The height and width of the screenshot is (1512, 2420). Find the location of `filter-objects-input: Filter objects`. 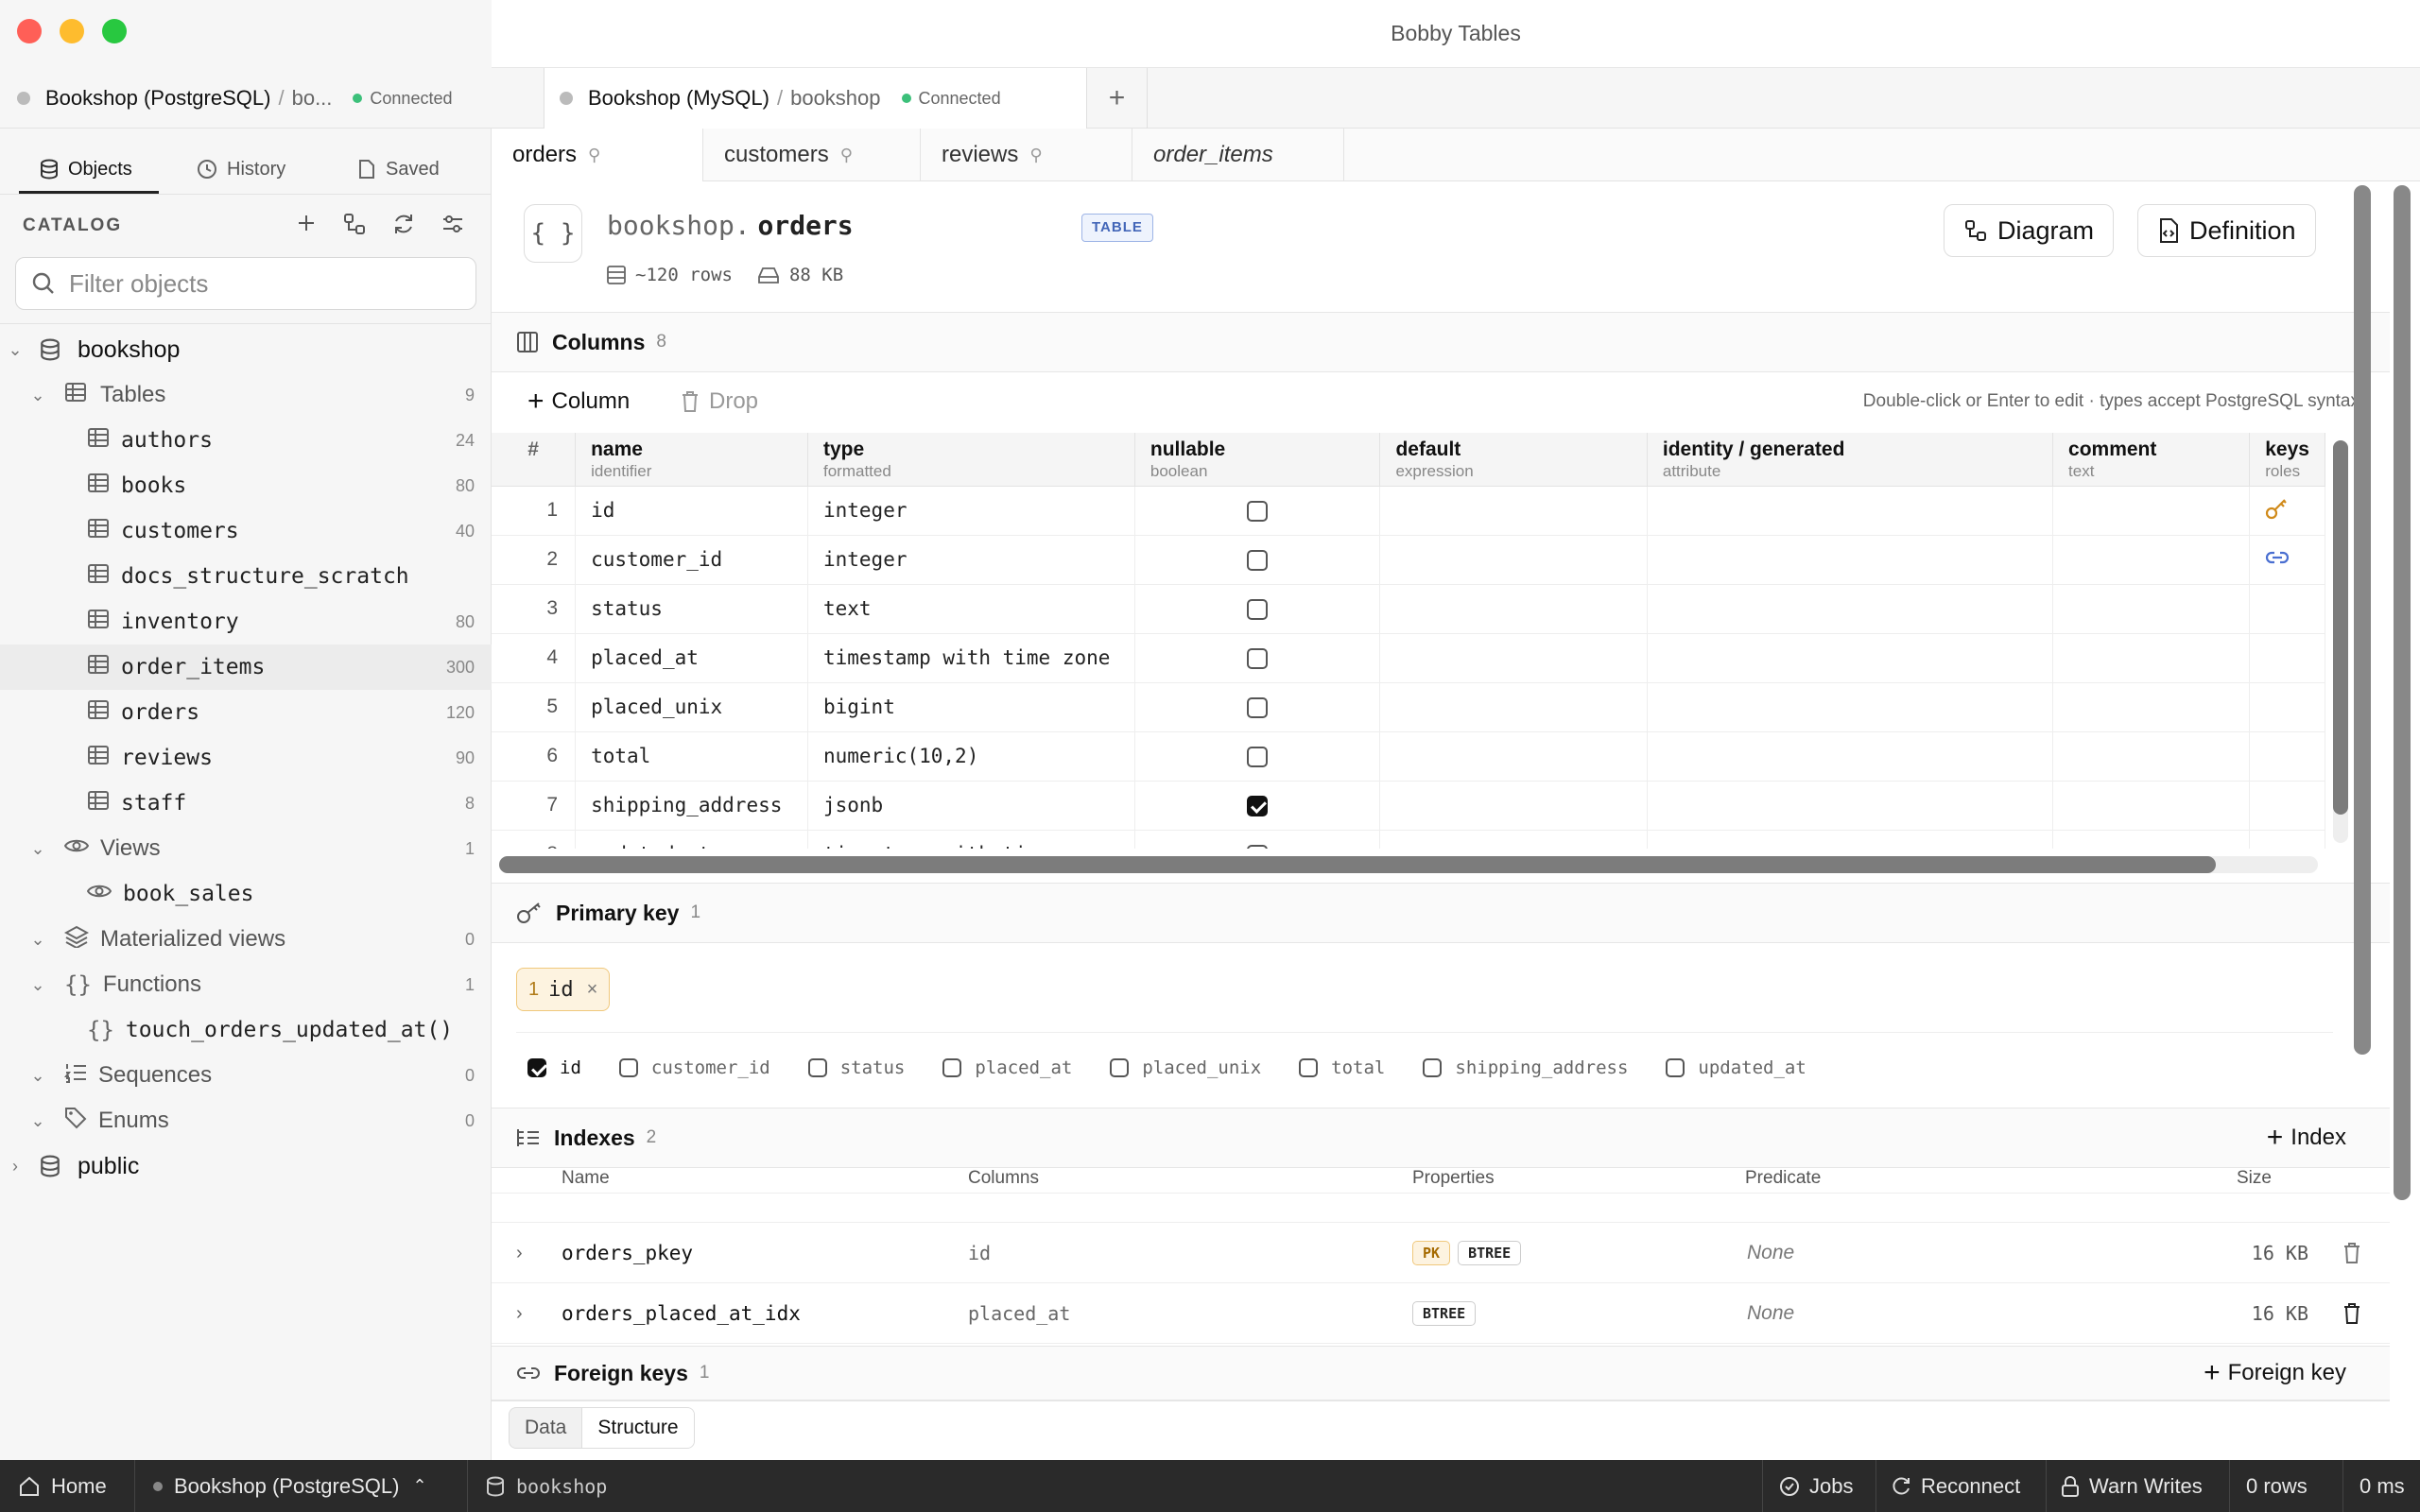

filter-objects-input: Filter objects is located at coordinates (245, 283).